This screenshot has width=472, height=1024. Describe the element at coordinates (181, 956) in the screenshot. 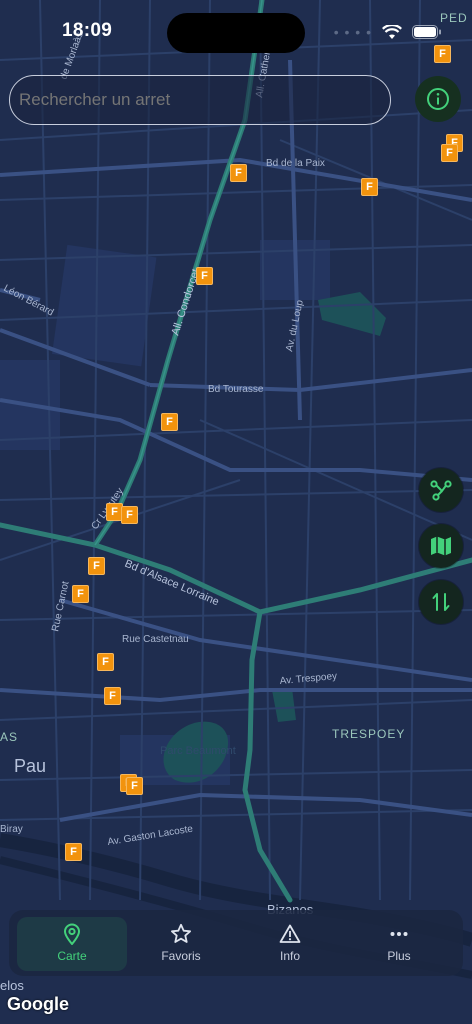

I see `tab-label: Favoris` at that location.